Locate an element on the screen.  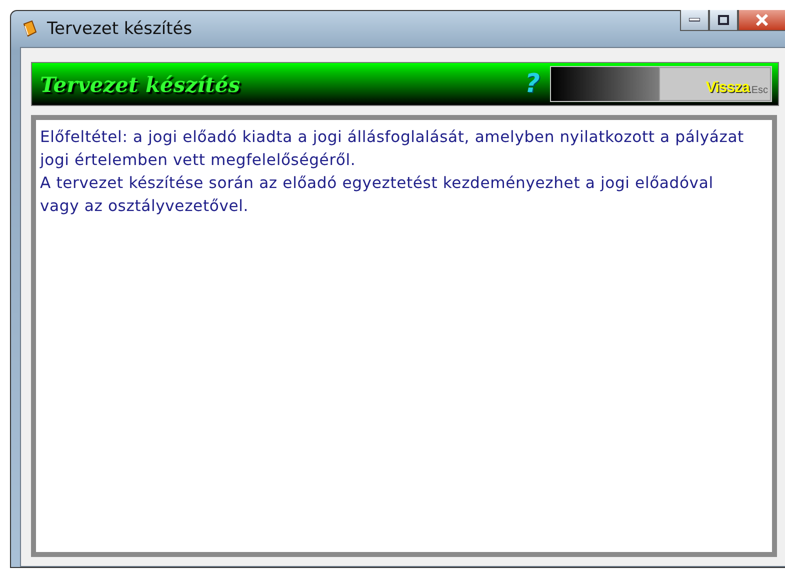
close-icon is located at coordinates (762, 20).